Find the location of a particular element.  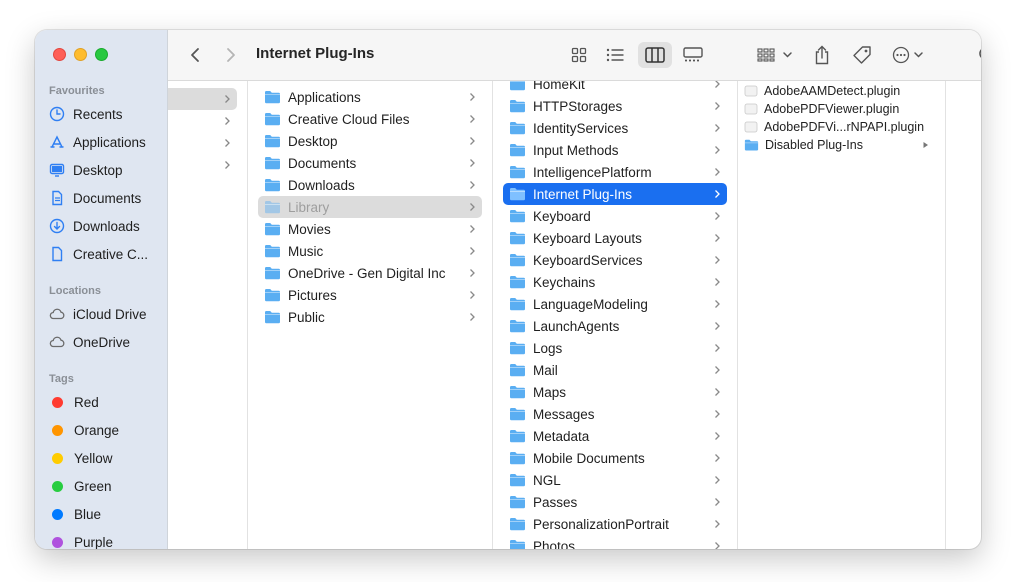

sidebar-tag-purple: Purple is located at coordinates (81, 539).